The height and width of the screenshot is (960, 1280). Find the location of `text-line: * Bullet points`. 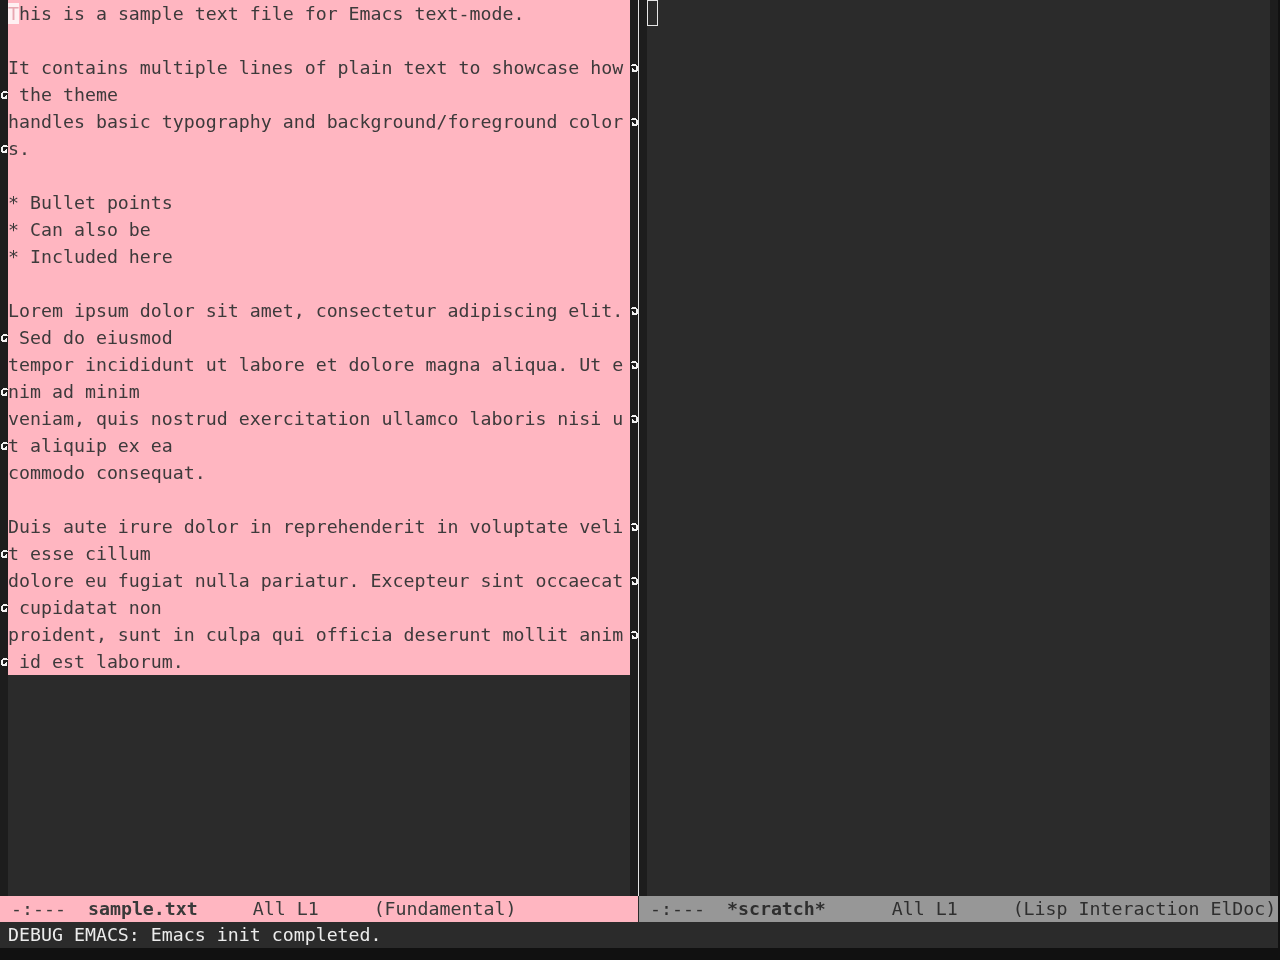

text-line: * Bullet points is located at coordinates (90, 202).